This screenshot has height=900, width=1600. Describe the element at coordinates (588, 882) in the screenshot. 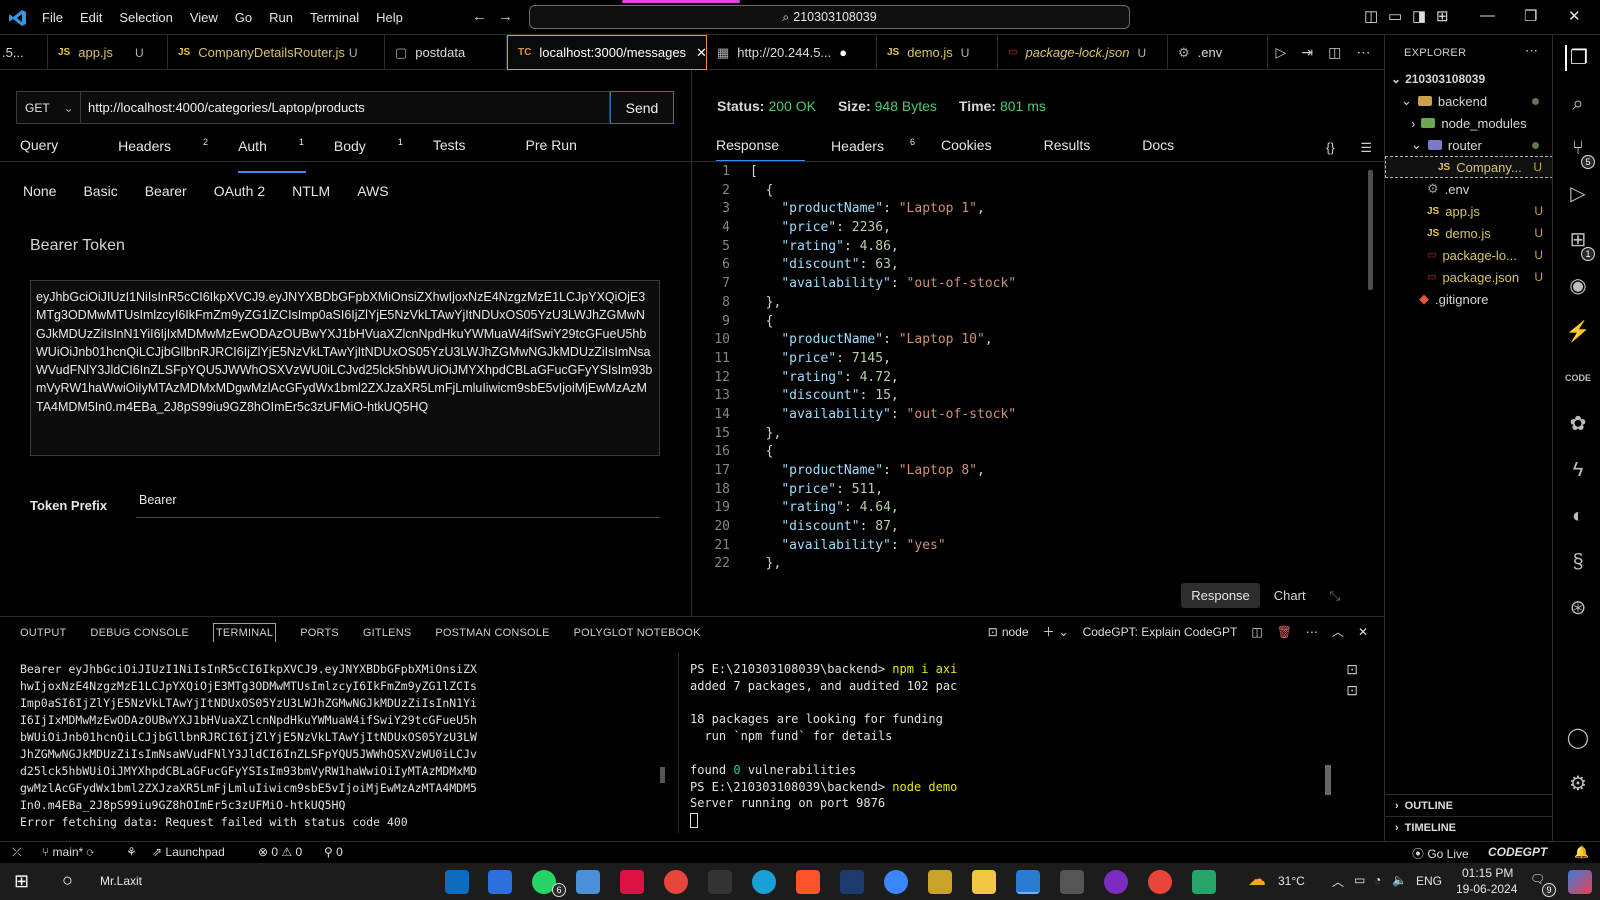

I see `store-icon` at that location.